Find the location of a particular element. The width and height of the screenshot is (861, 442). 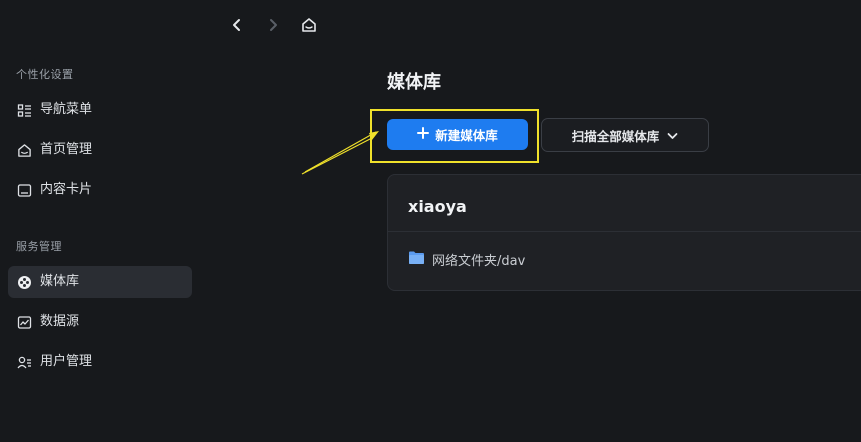

sidebar-item-label: 数据源 is located at coordinates (60, 321).